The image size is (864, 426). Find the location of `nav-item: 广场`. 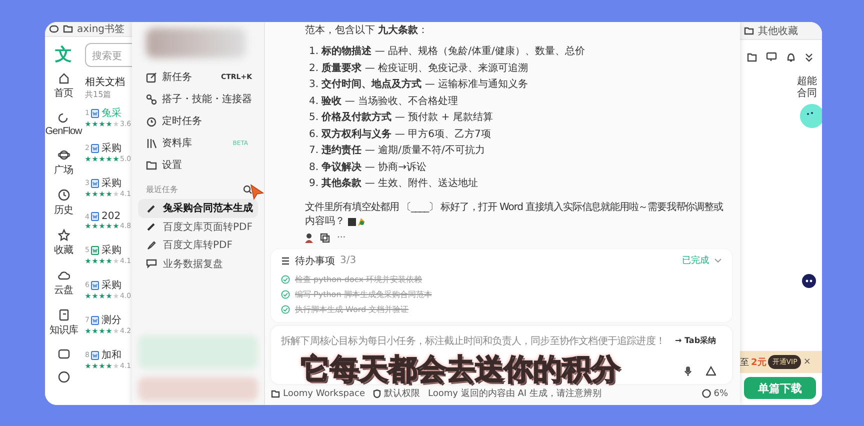

nav-item: 广场 is located at coordinates (63, 163).